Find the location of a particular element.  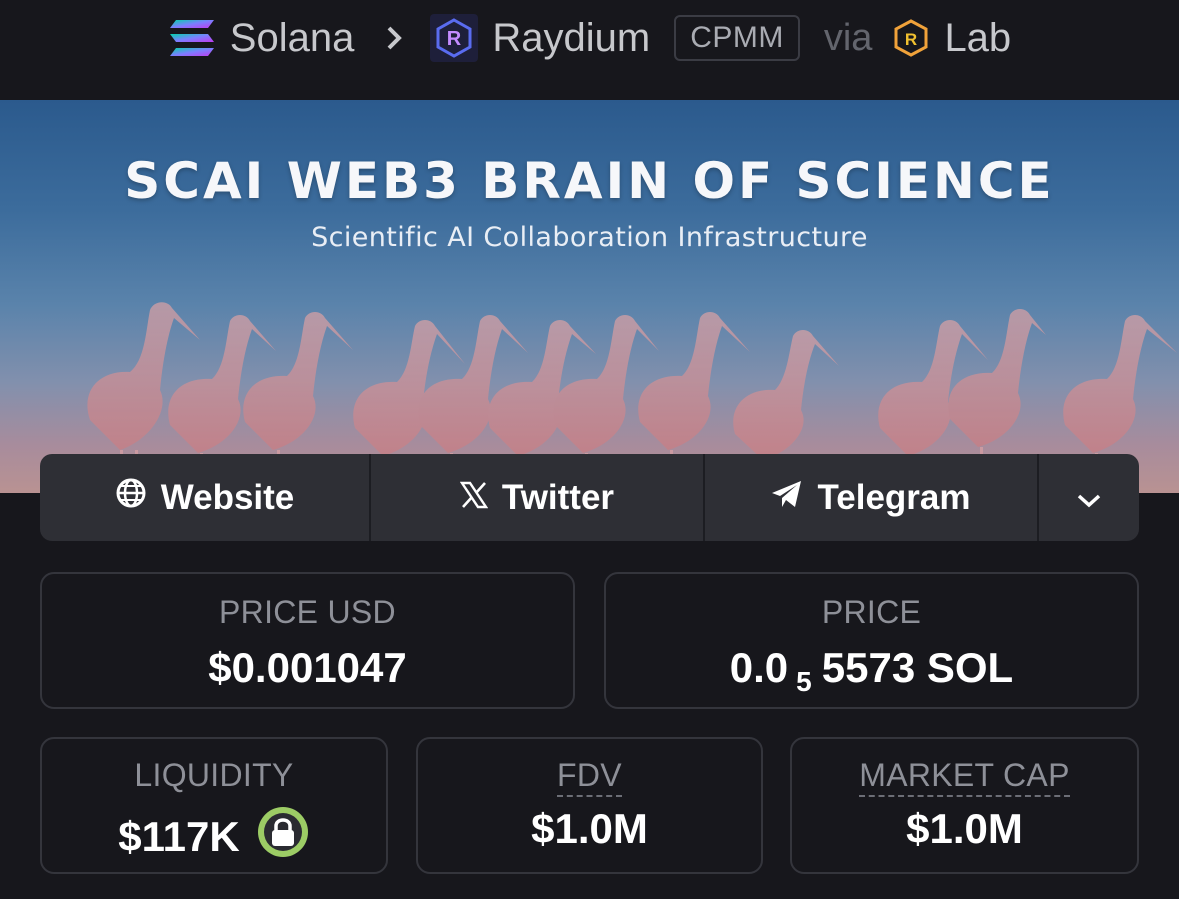

fdv-value: $1.0M is located at coordinates (589, 828).